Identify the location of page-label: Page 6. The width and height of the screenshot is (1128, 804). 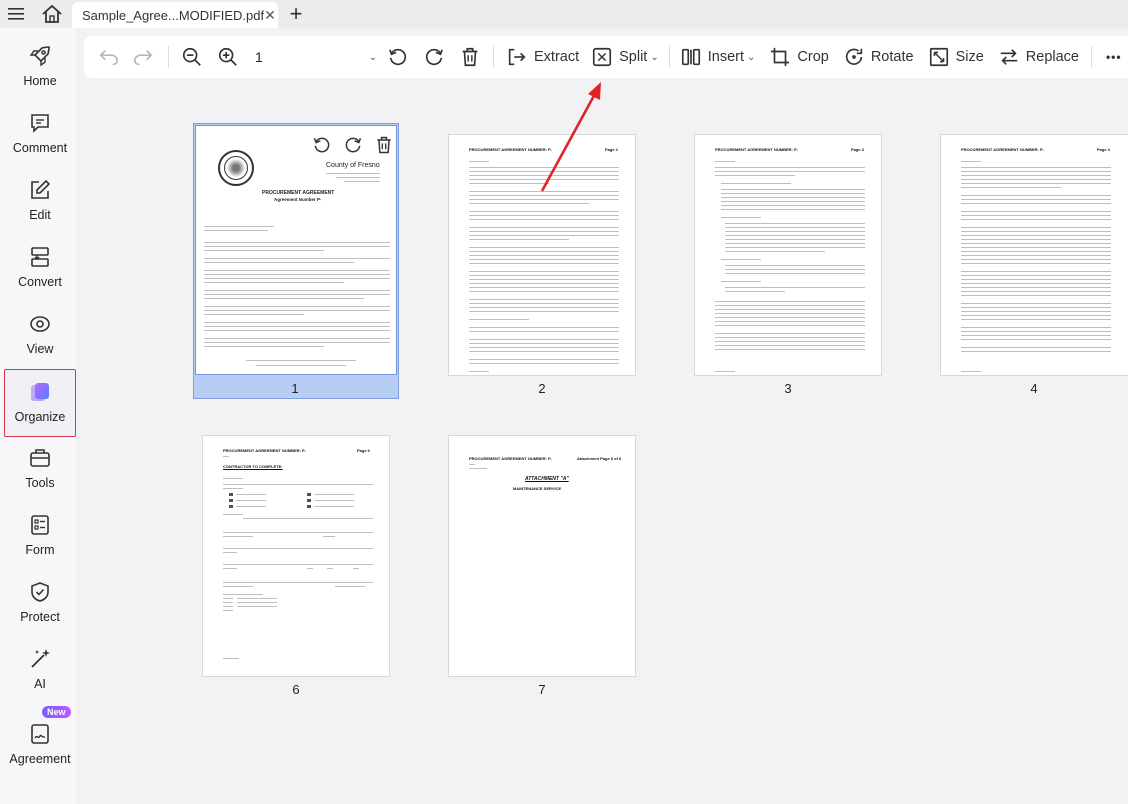
(363, 450).